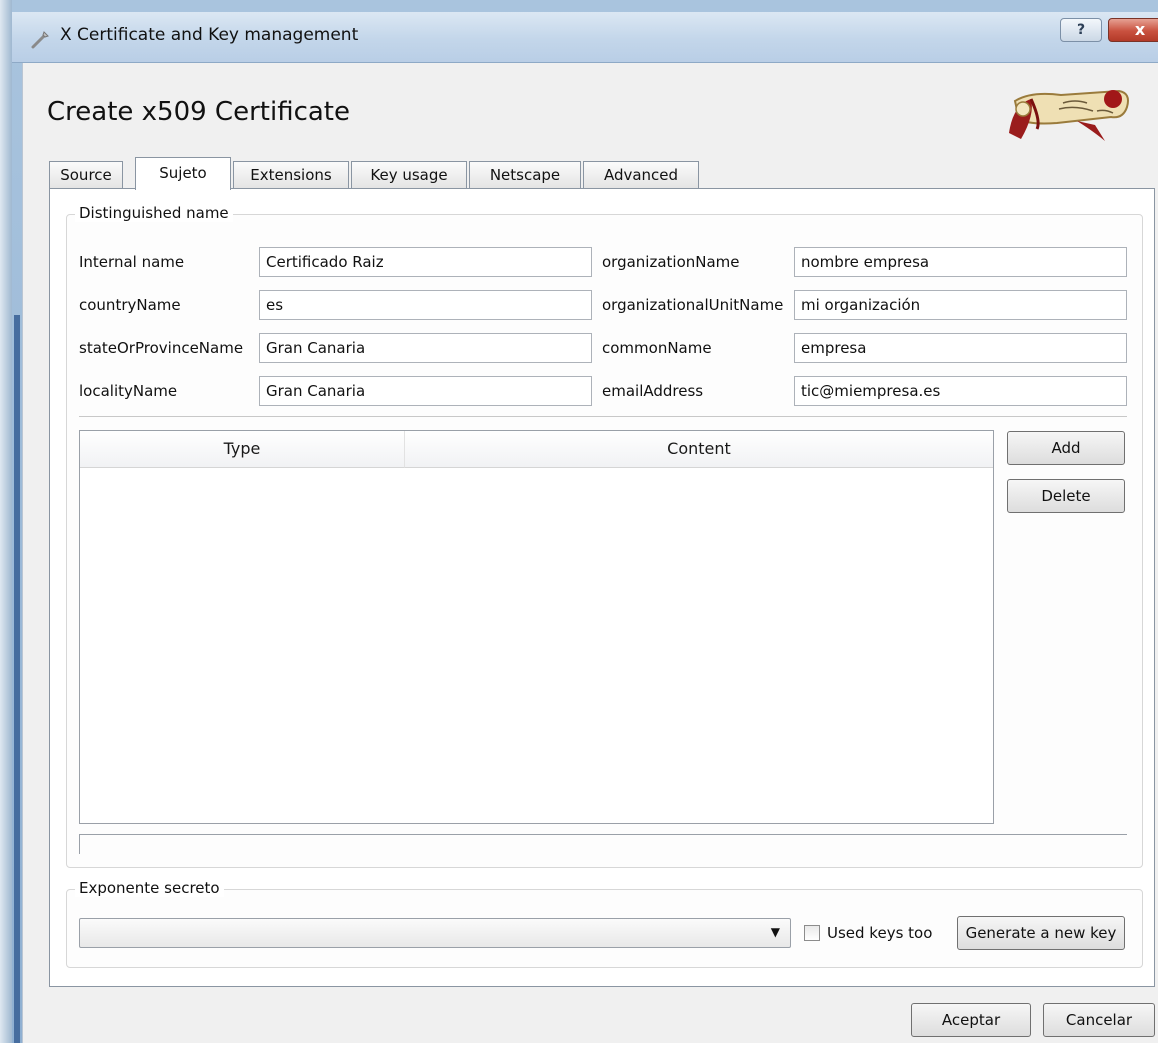 This screenshot has height=1043, width=1158. What do you see at coordinates (879, 933) in the screenshot?
I see `used-keys-label: Used keys too` at bounding box center [879, 933].